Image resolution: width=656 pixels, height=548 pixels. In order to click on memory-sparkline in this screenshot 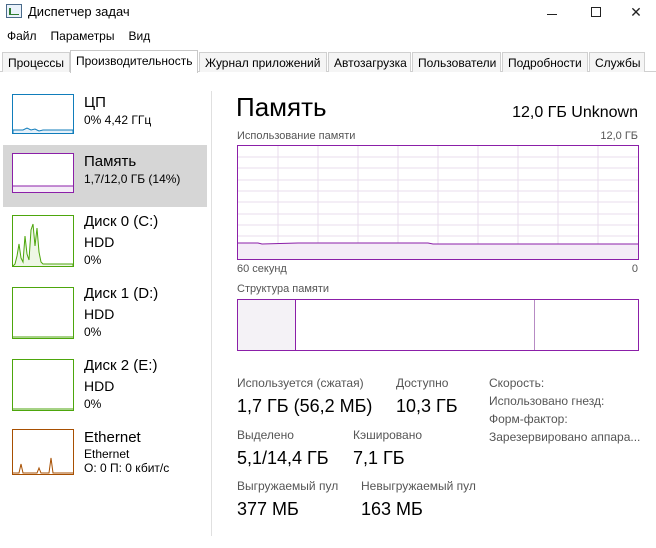, I will do `click(43, 188)`.